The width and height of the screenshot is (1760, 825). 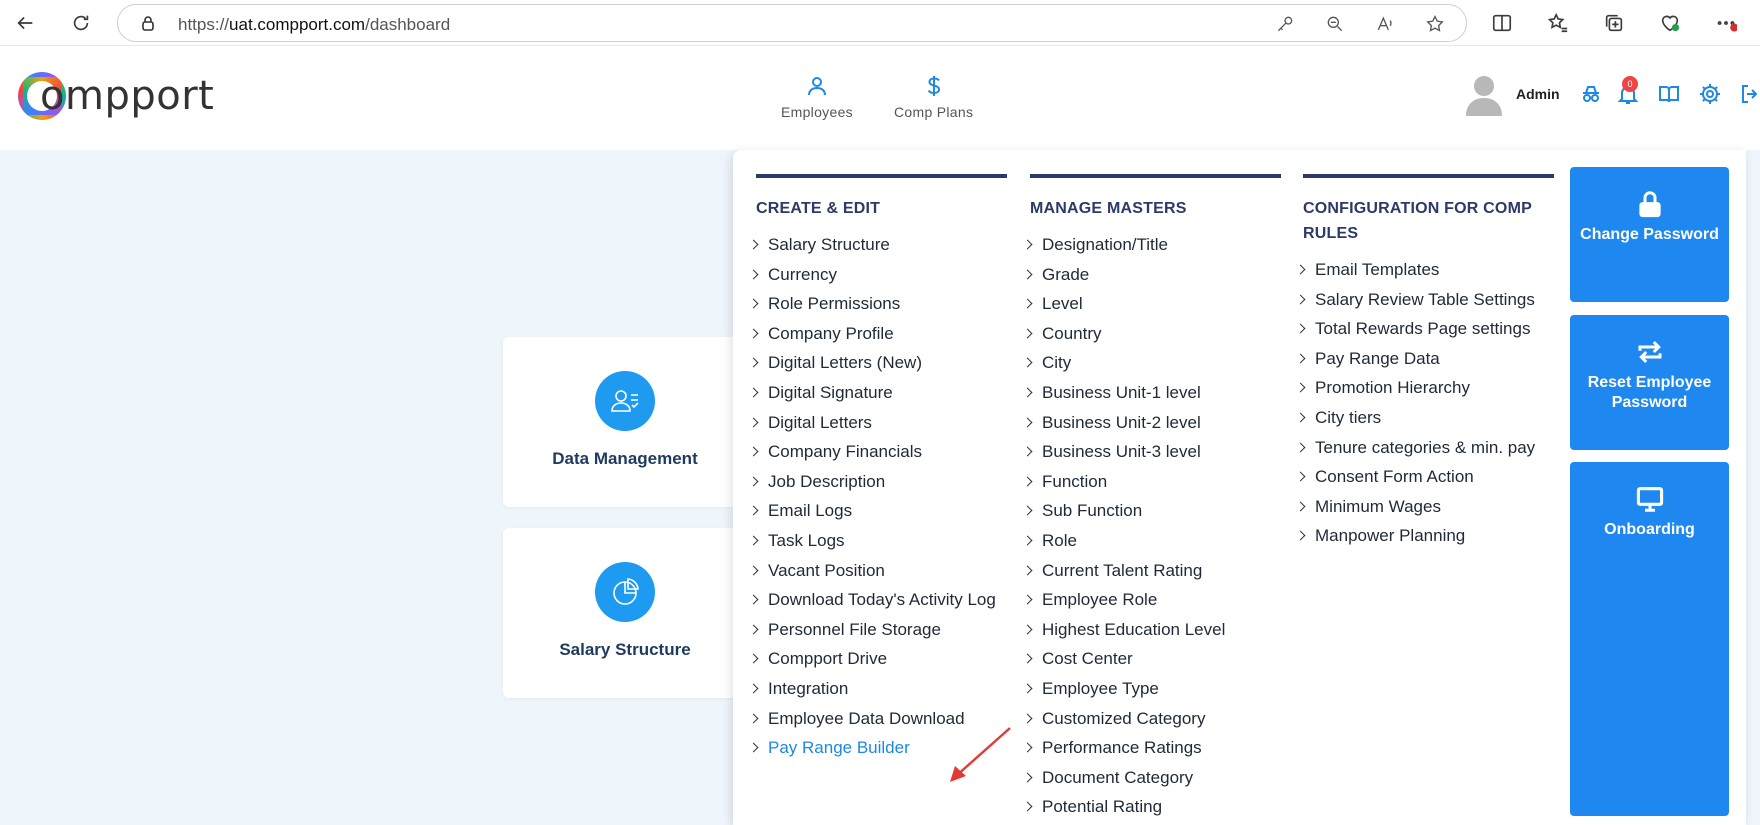 I want to click on gear-icon, so click(x=1710, y=94).